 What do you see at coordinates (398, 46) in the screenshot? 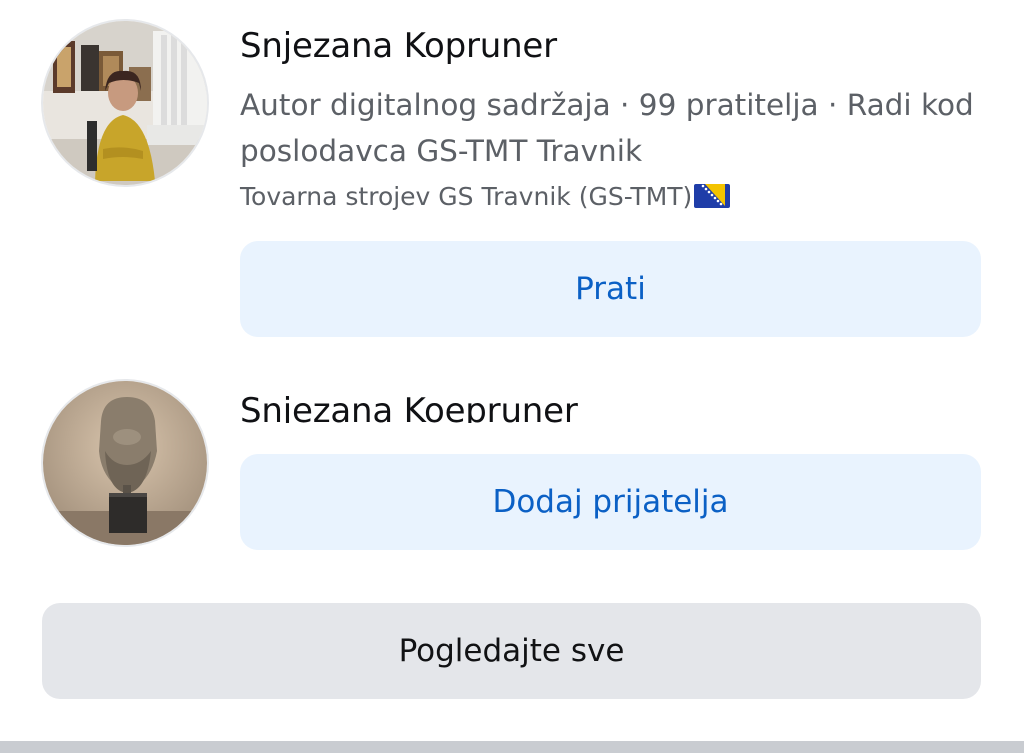
I see `result-name: Snjezana Kopruner` at bounding box center [398, 46].